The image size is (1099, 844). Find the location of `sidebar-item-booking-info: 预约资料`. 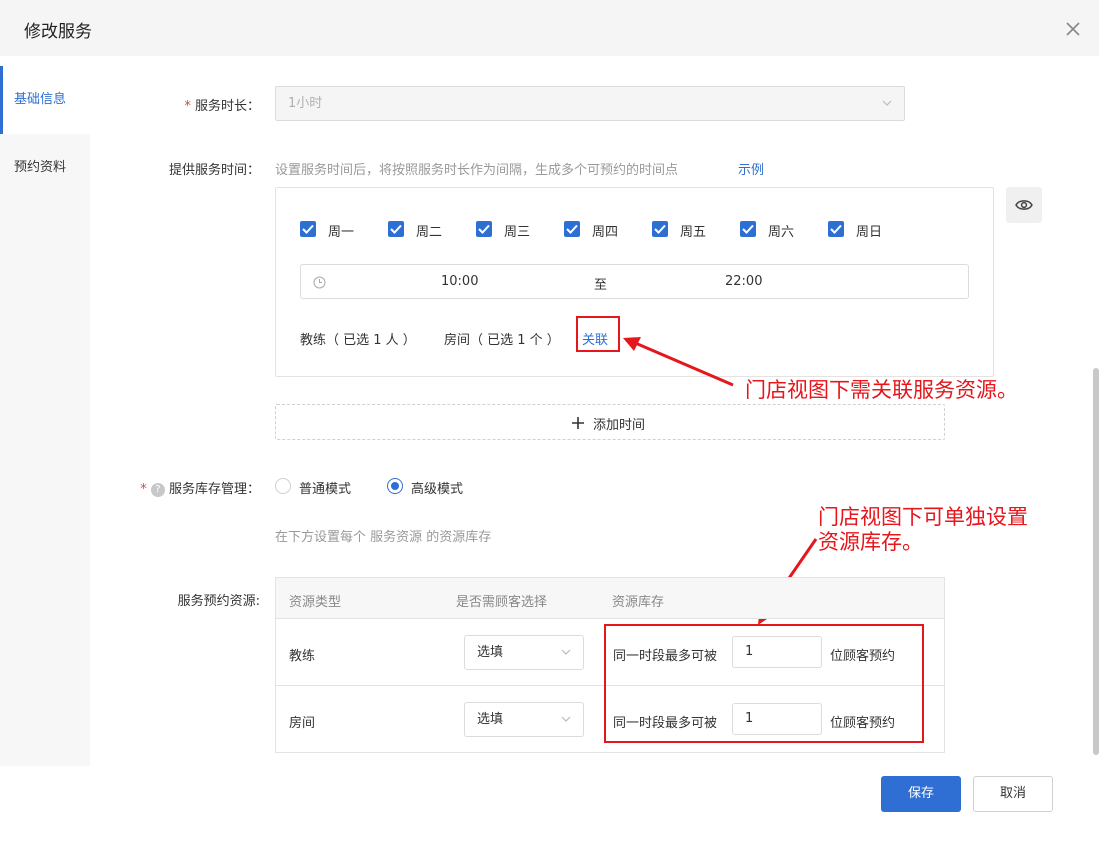

sidebar-item-booking-info: 预约资料 is located at coordinates (45, 168).